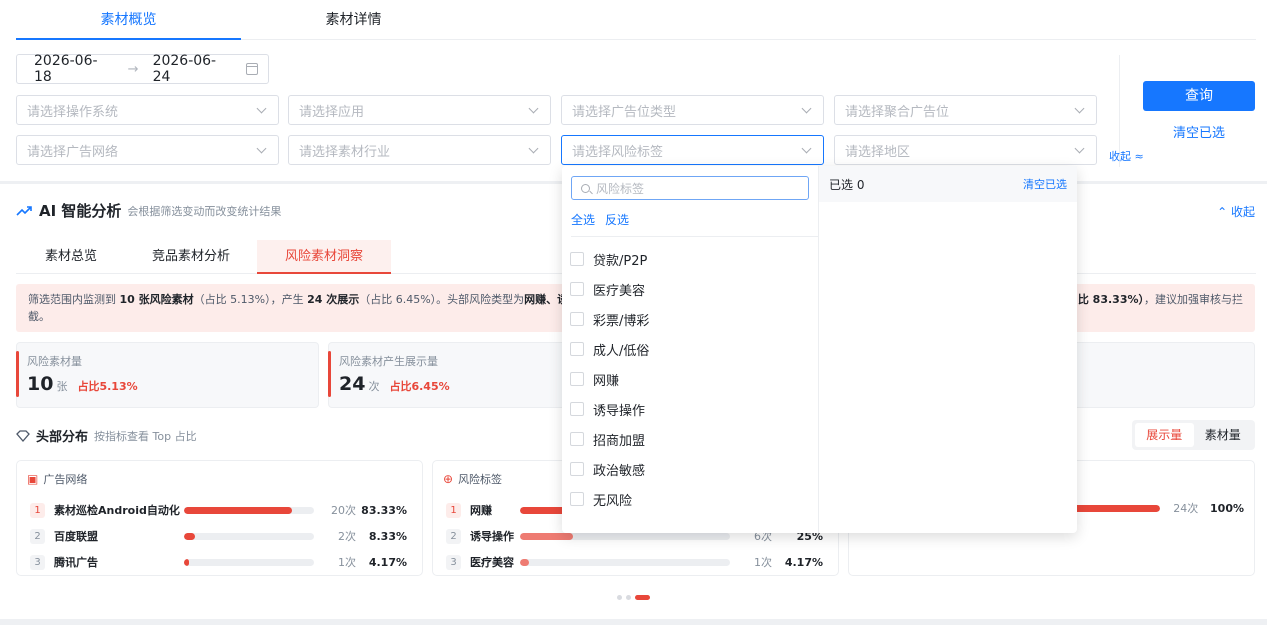 This screenshot has width=1267, height=625. What do you see at coordinates (690, 439) in the screenshot?
I see `option-franchise: 招商加盟` at bounding box center [690, 439].